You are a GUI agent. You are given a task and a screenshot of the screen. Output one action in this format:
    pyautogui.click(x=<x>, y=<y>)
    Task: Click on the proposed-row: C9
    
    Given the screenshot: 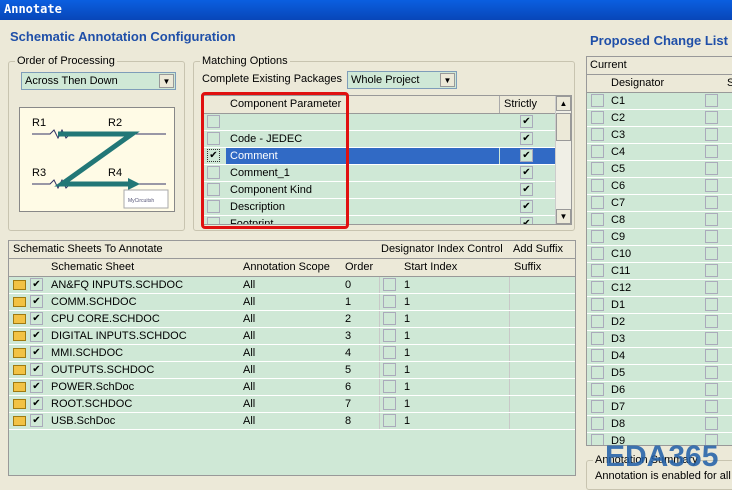 What is the action you would take?
    pyautogui.click(x=659, y=237)
    